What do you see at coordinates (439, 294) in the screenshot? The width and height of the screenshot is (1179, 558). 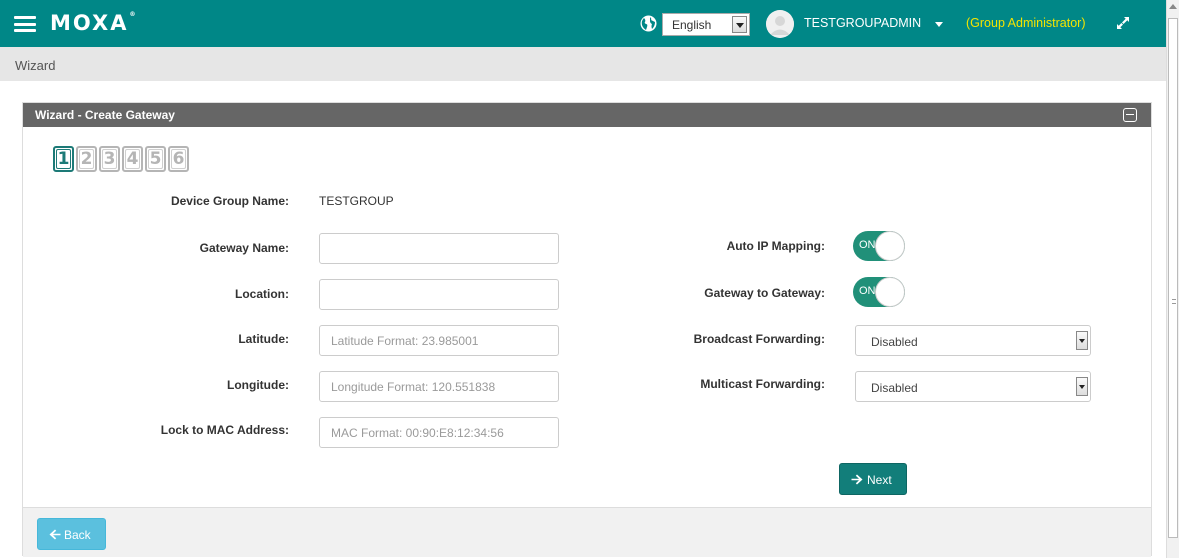 I see `location-input` at bounding box center [439, 294].